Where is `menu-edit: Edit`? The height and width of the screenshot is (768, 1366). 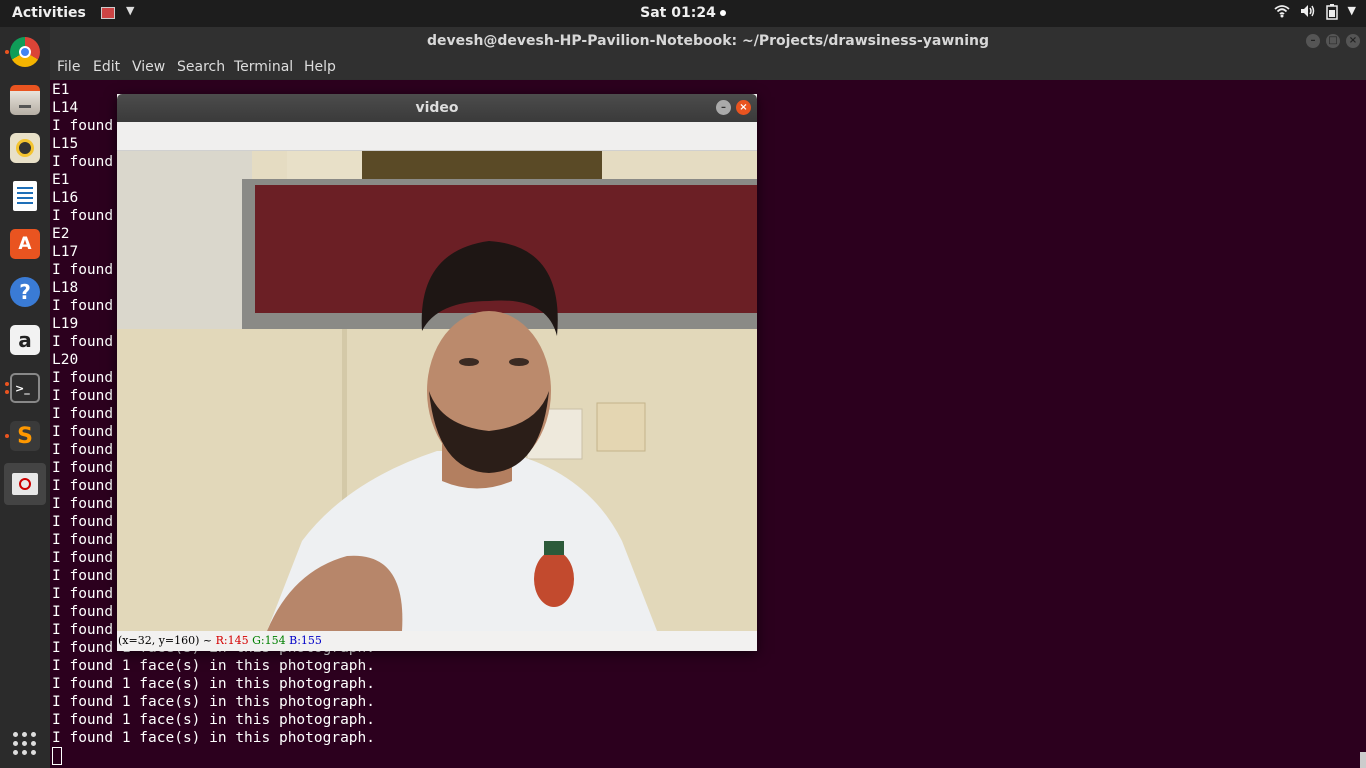 menu-edit: Edit is located at coordinates (106, 67).